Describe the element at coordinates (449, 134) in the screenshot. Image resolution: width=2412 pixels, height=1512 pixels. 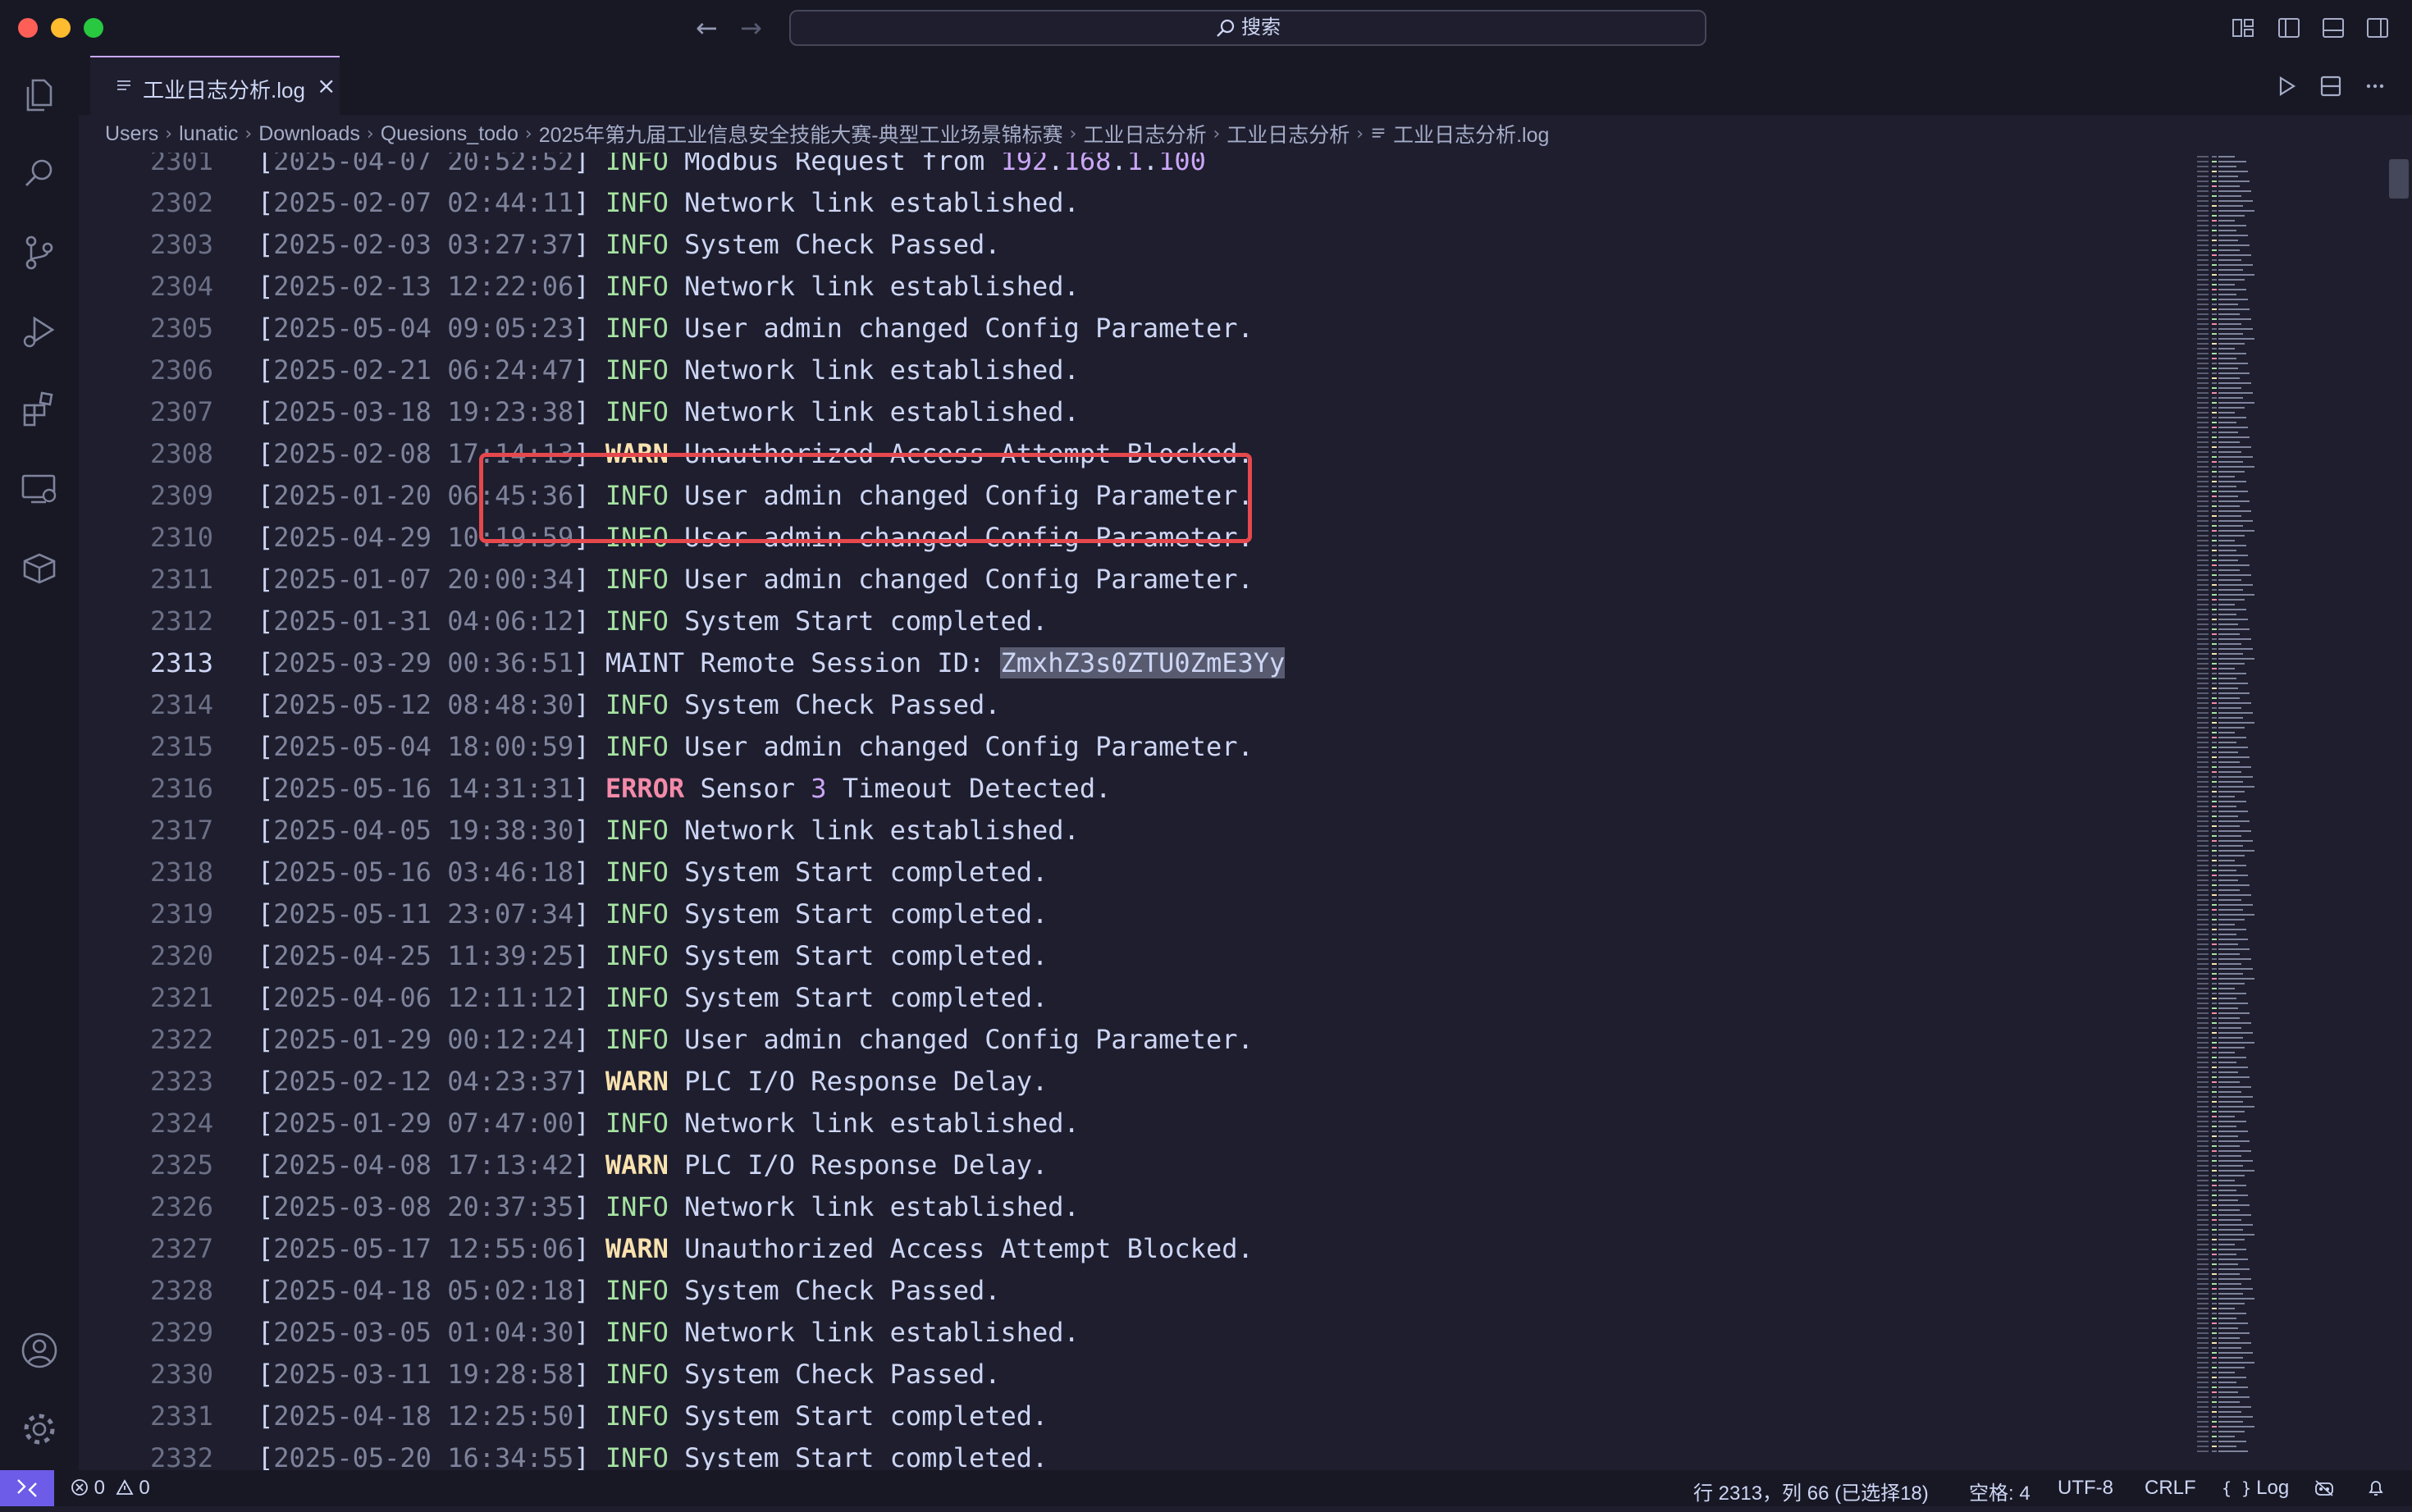
I see `breadcrumb-item: Quesions_todo` at that location.